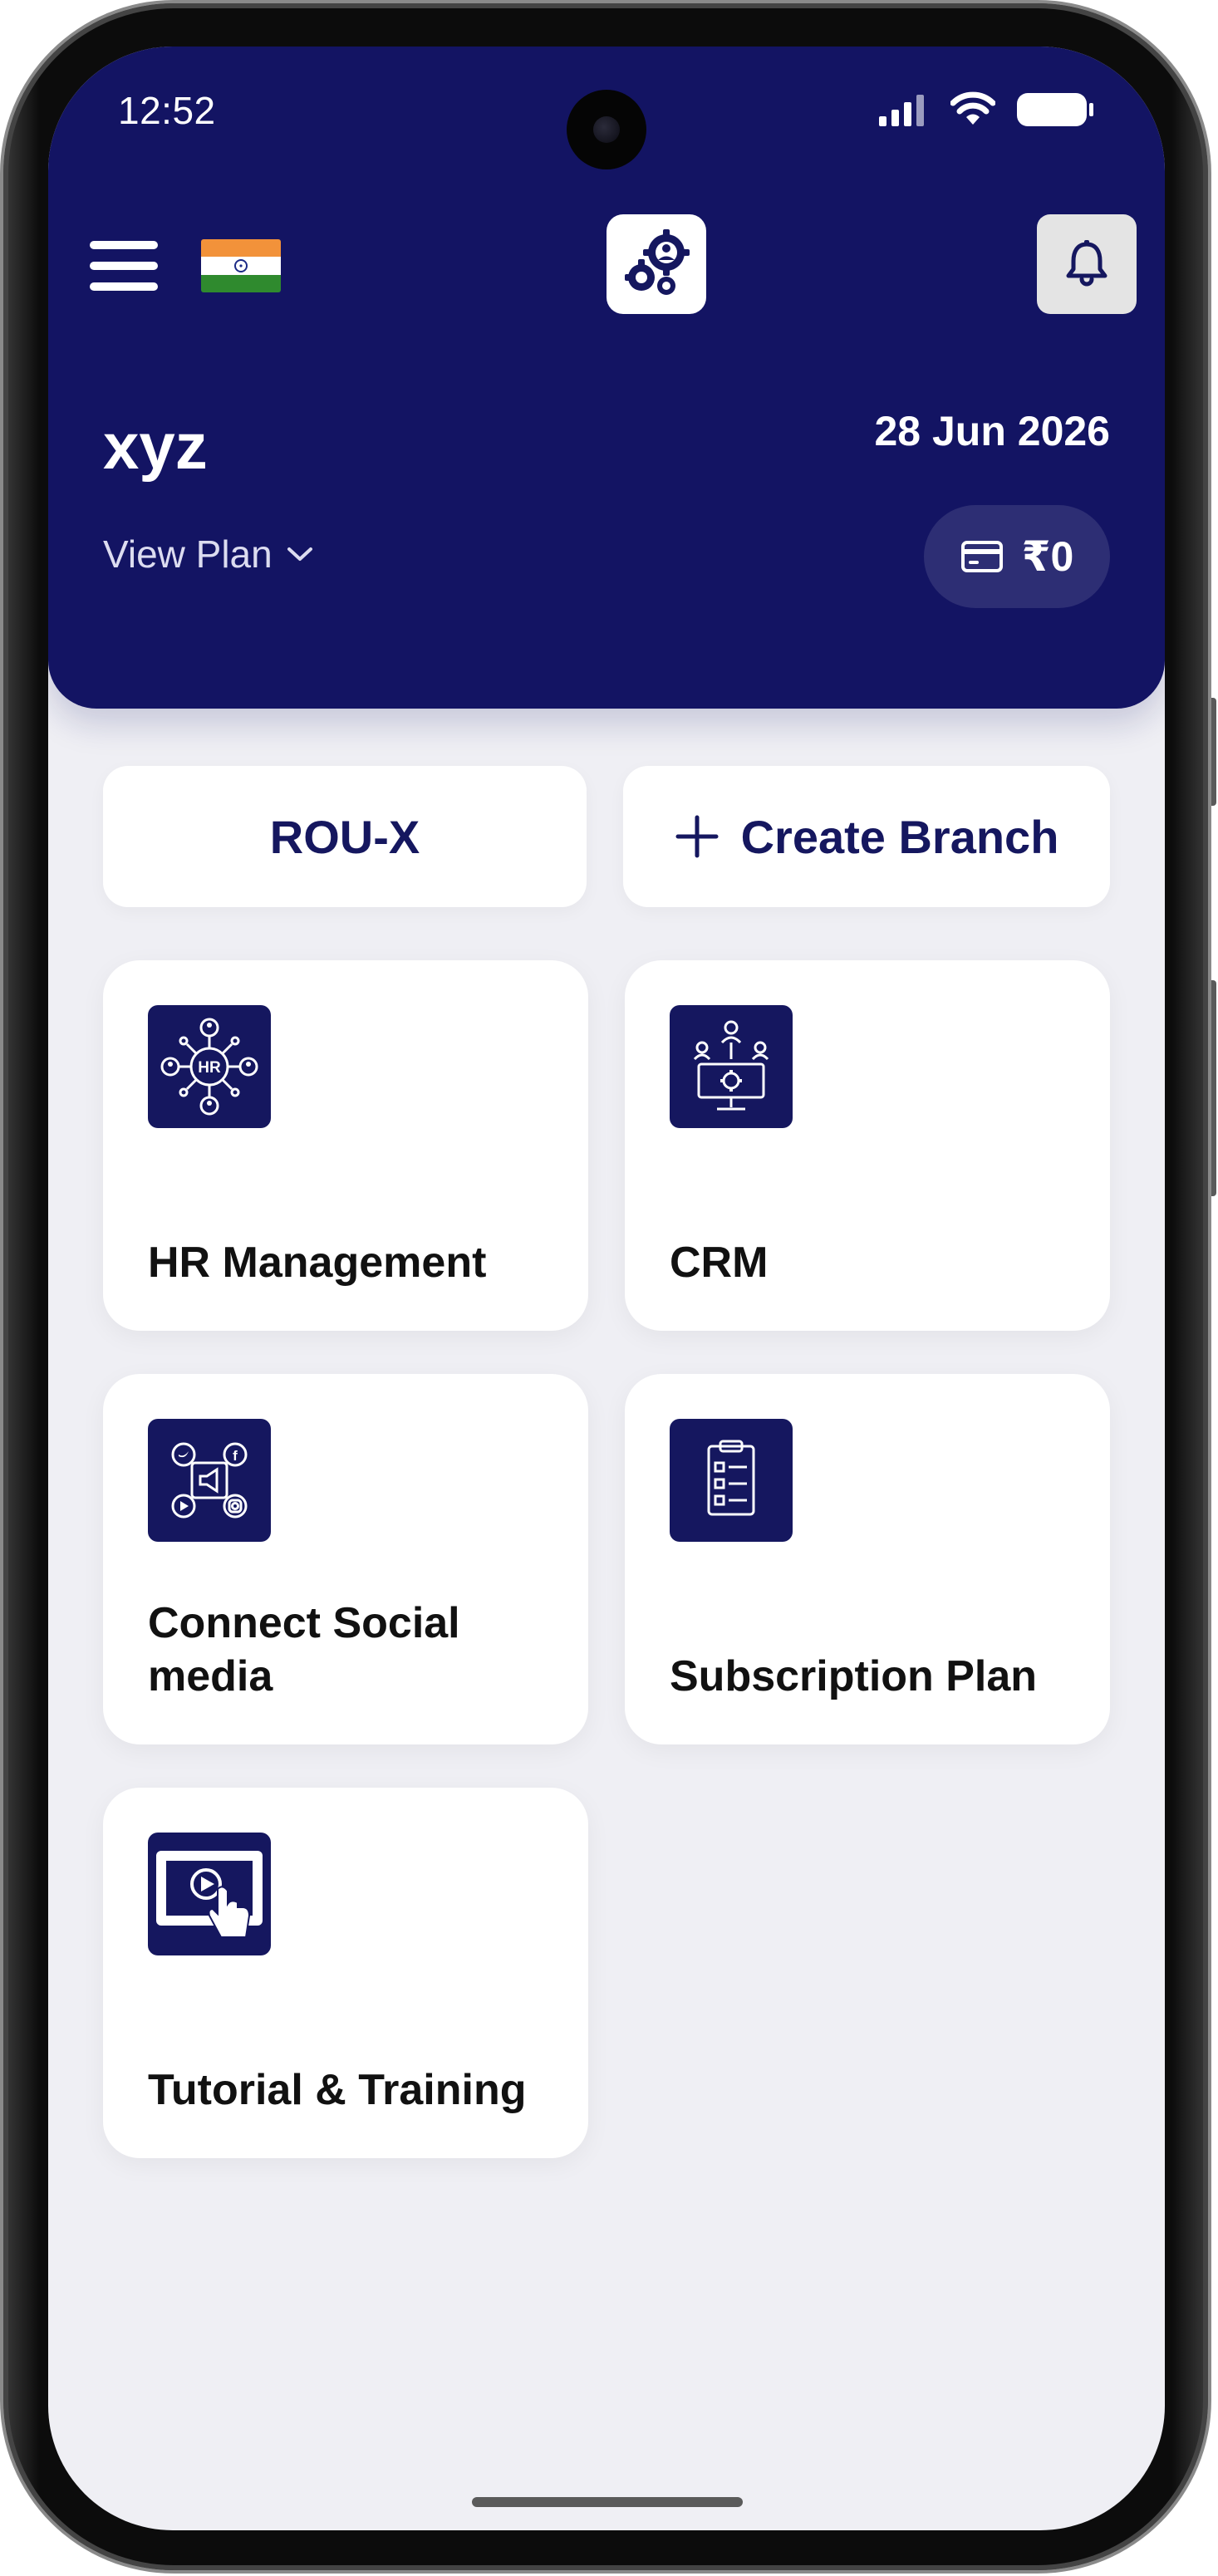  I want to click on status-icons, so click(987, 109).